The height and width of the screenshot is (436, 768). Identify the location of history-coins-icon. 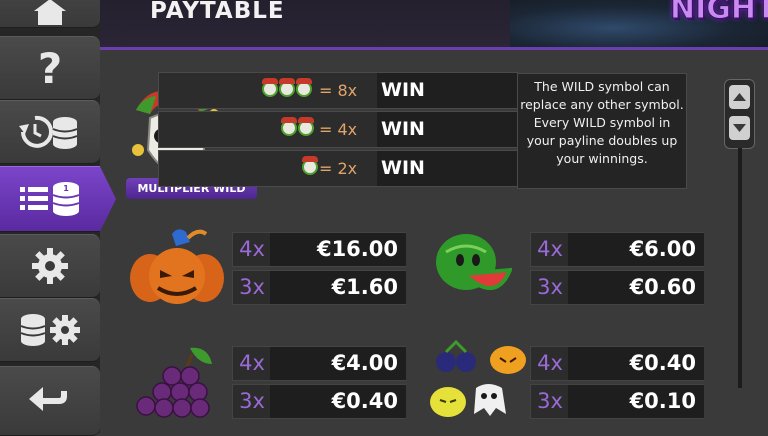
(48, 132).